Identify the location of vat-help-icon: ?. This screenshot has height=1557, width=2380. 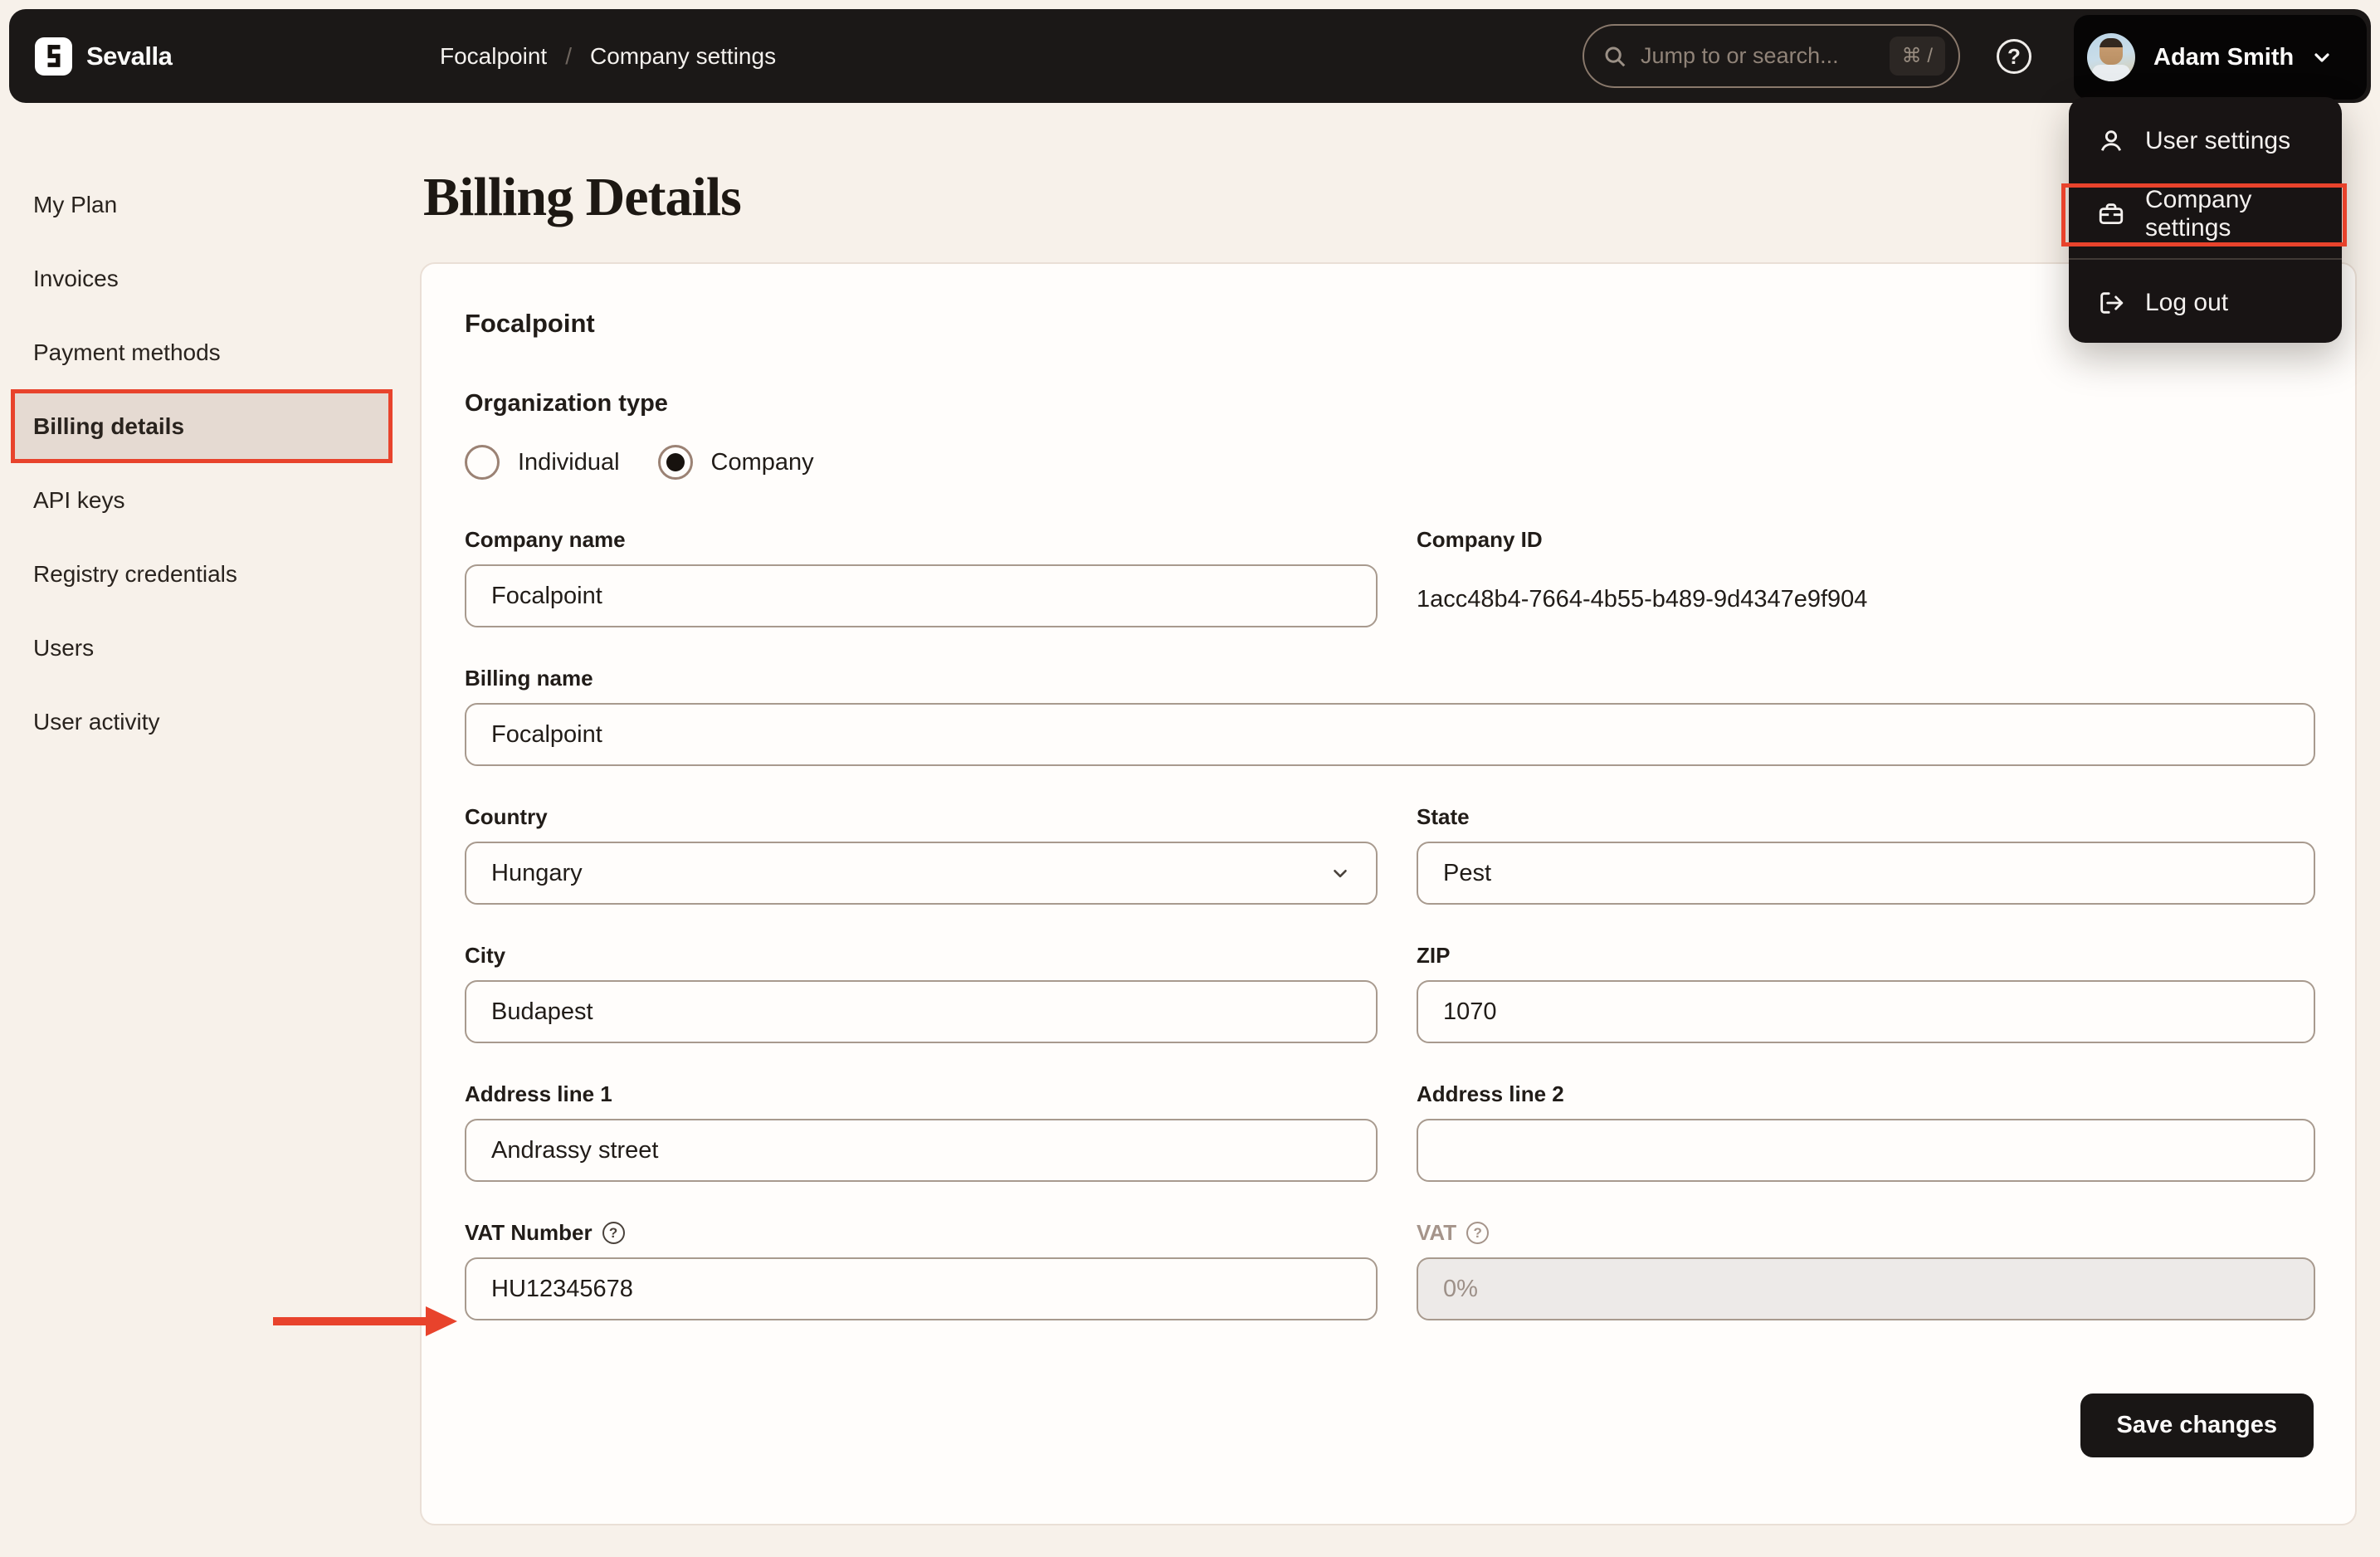
(1478, 1233).